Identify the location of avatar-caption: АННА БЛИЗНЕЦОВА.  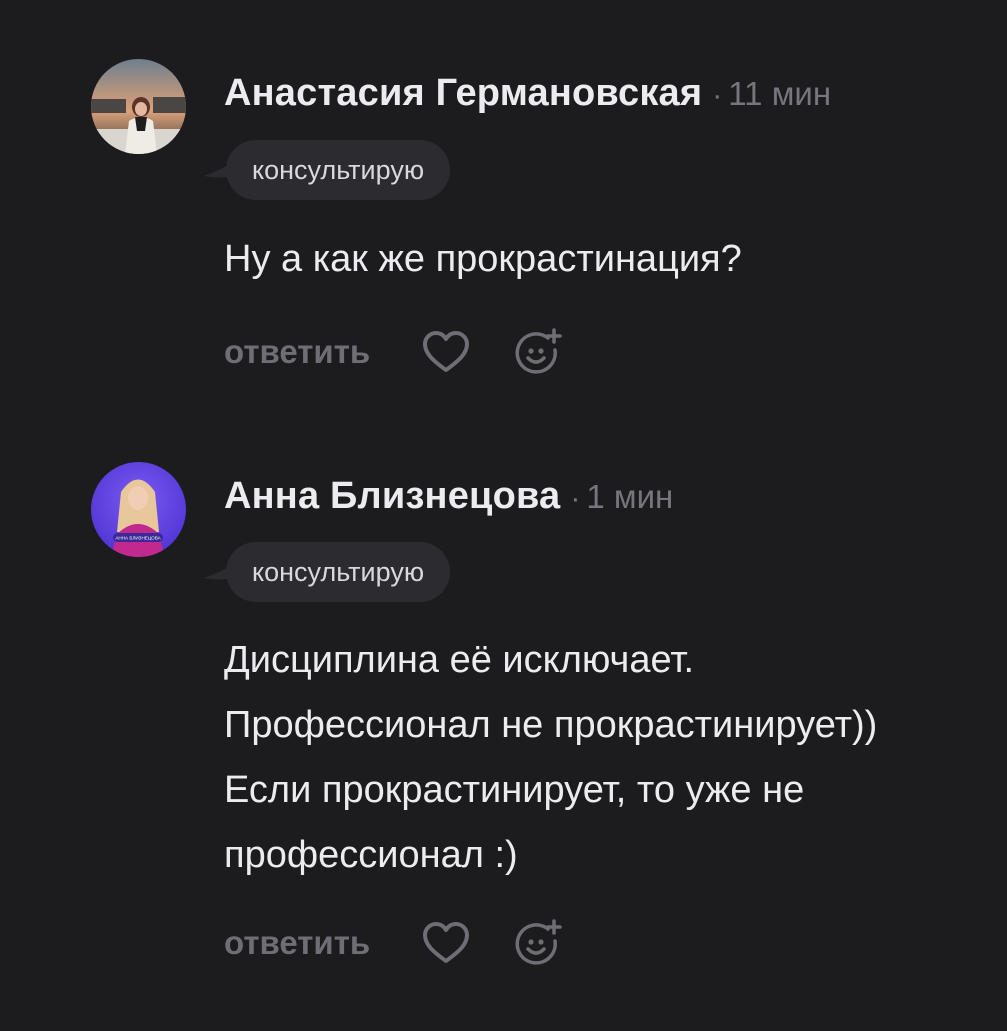
(138, 538).